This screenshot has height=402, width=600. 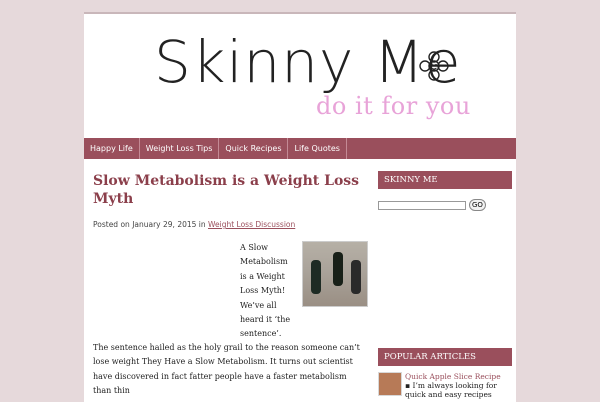 What do you see at coordinates (445, 357) in the screenshot?
I see `popular-articles-title: POPULAR ARTICLES` at bounding box center [445, 357].